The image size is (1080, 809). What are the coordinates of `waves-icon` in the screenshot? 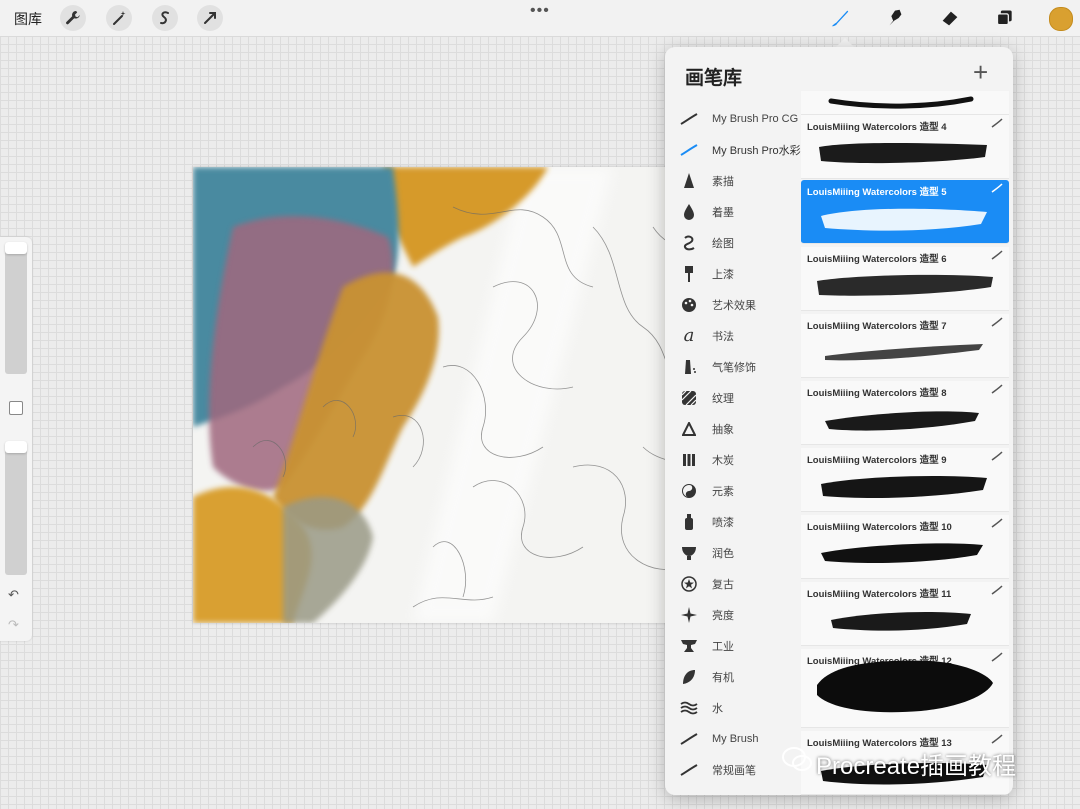 It's located at (689, 708).